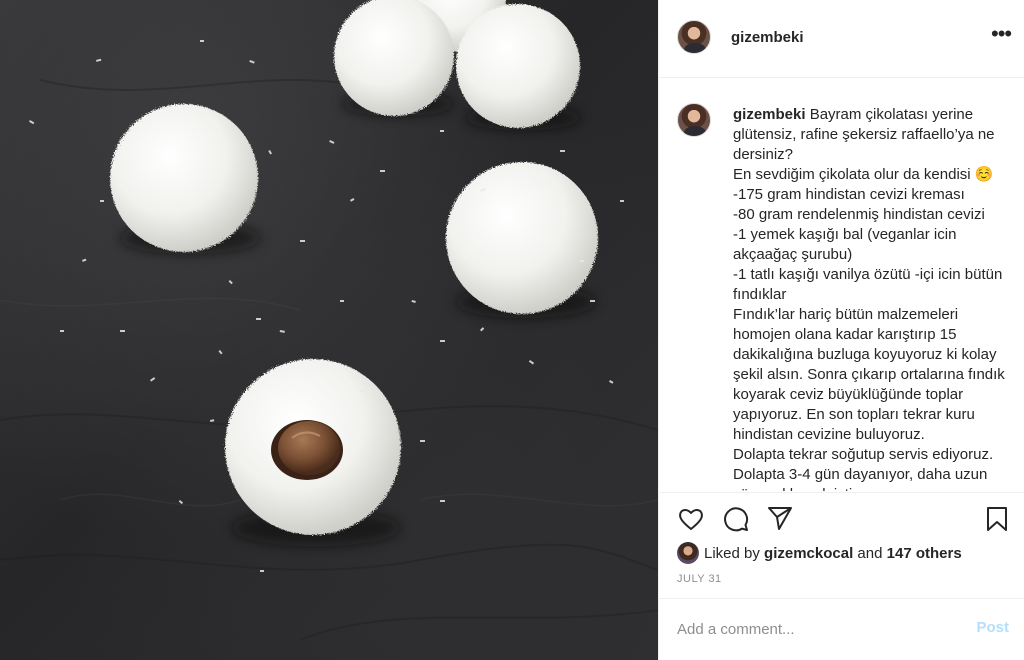 This screenshot has width=1024, height=660. What do you see at coordinates (1001, 35) in the screenshot?
I see `more-horizontal-icon: •••` at bounding box center [1001, 35].